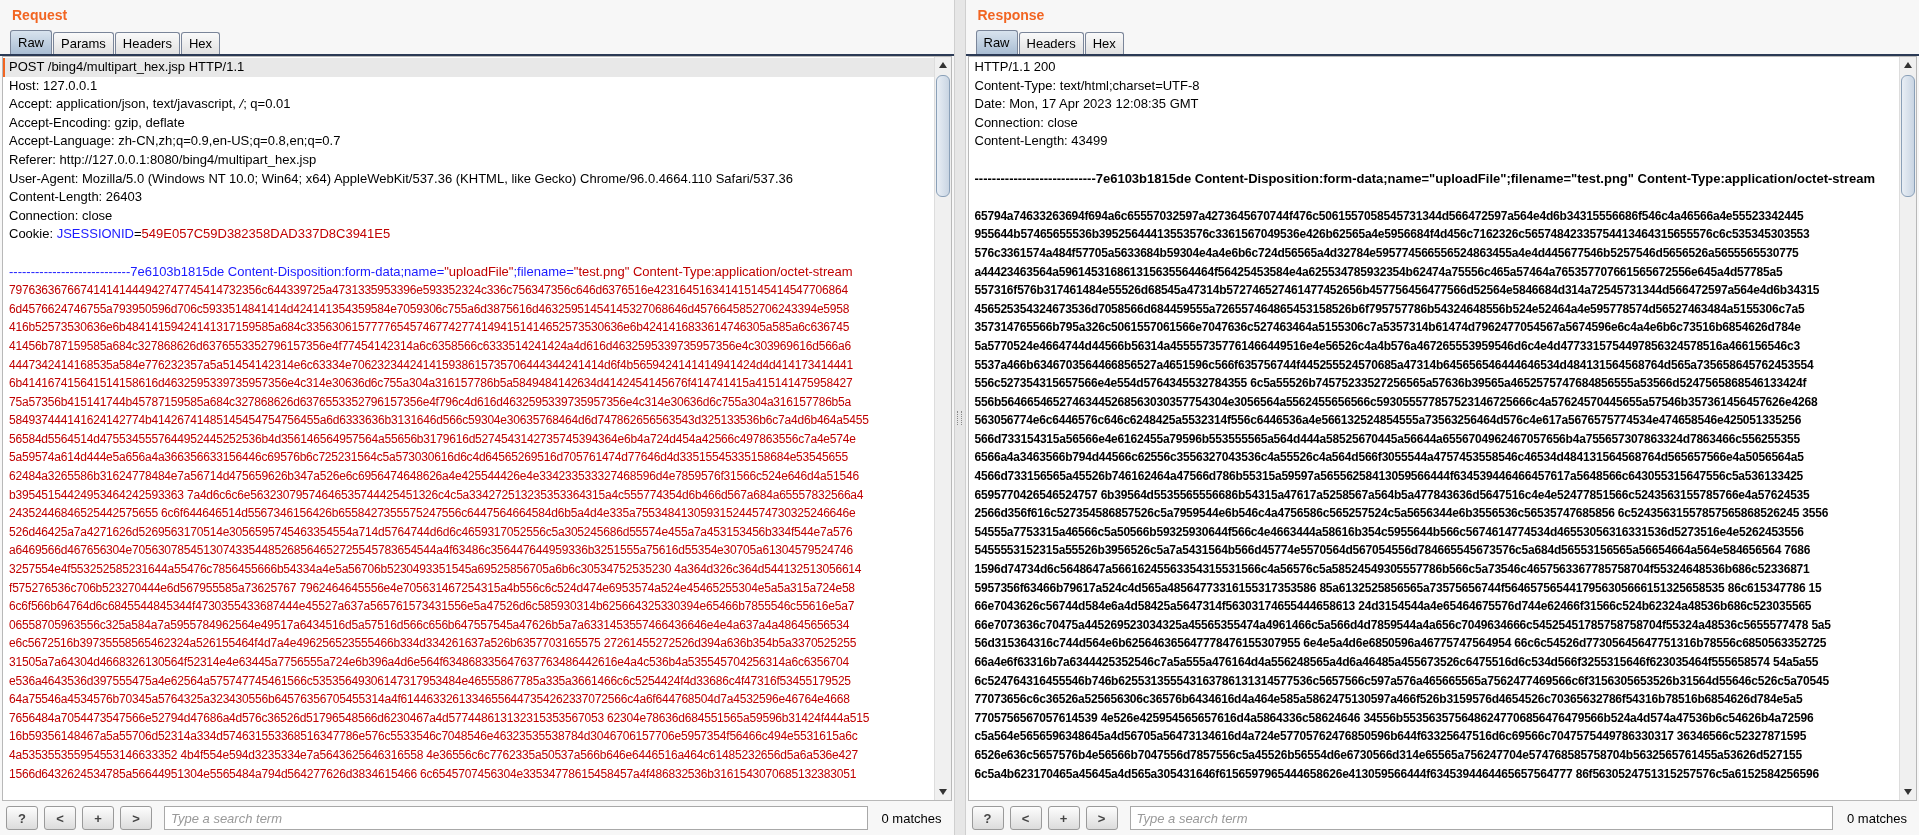  I want to click on hex-body-line: 566d733154315a56566e4e6162455a79596b553555565a564d444a58525670445a56644a6556704962467057656b4a755657307863324d7863466c556255355, so click(1387, 439).